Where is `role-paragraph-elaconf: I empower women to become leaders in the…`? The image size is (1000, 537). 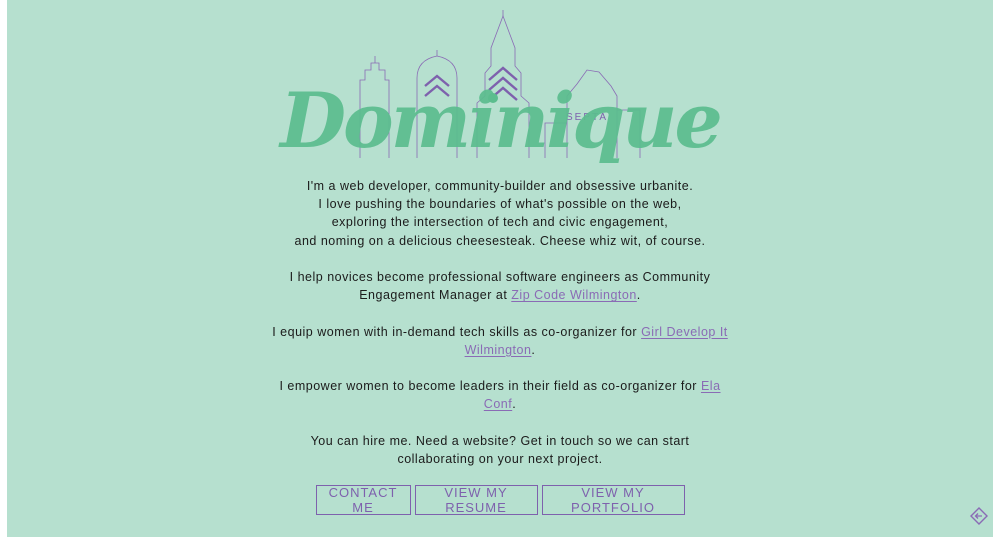
role-paragraph-elaconf: I empower women to become leaders in the… is located at coordinates (500, 395).